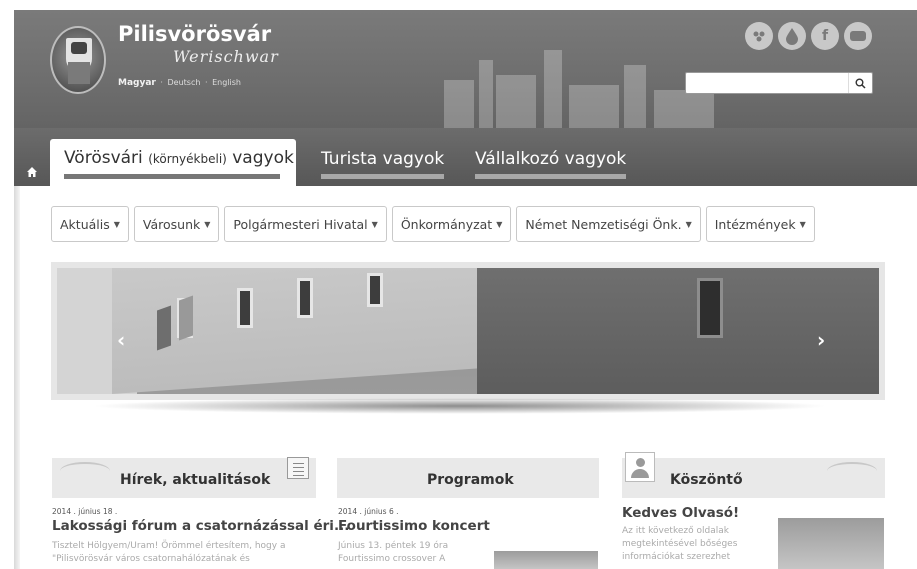 The height and width of the screenshot is (569, 917). What do you see at coordinates (392, 559) in the screenshot?
I see `program-excerpt: Fourtissimo crossover A` at bounding box center [392, 559].